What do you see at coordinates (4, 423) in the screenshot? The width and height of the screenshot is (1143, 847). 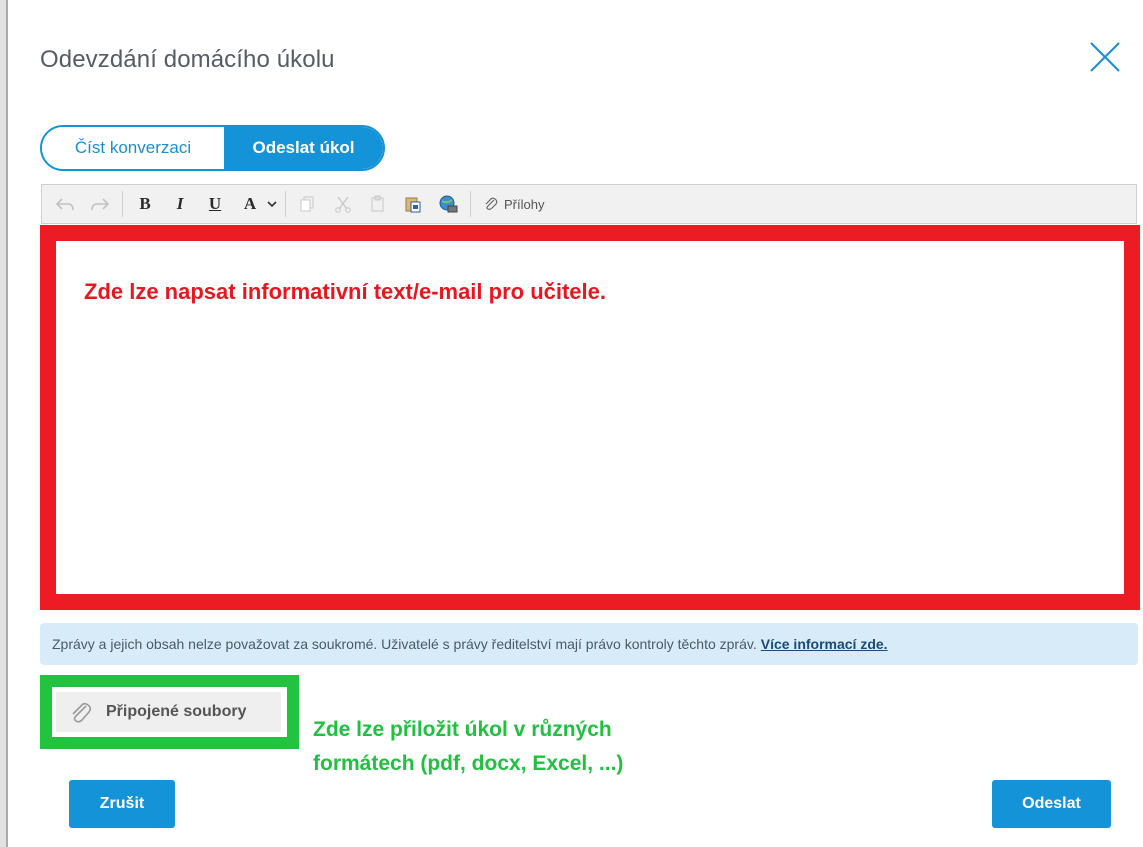 I see `window-left-border` at bounding box center [4, 423].